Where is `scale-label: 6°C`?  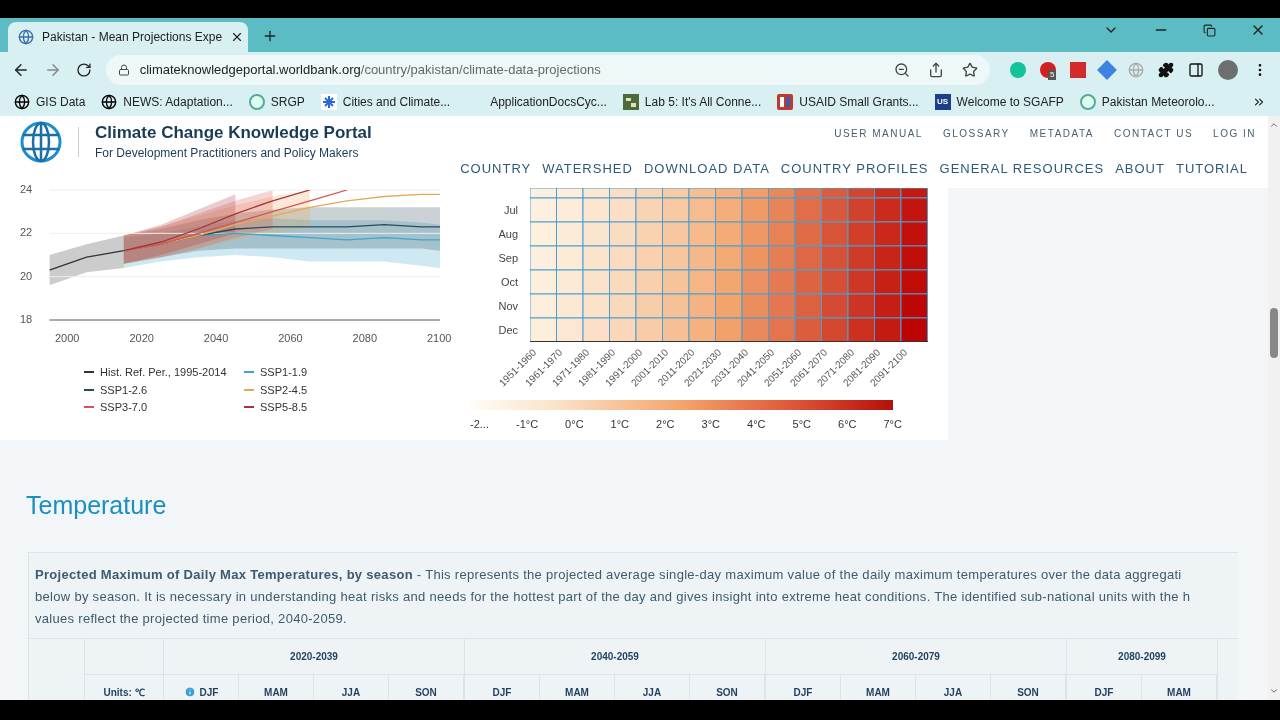
scale-label: 6°C is located at coordinates (847, 424).